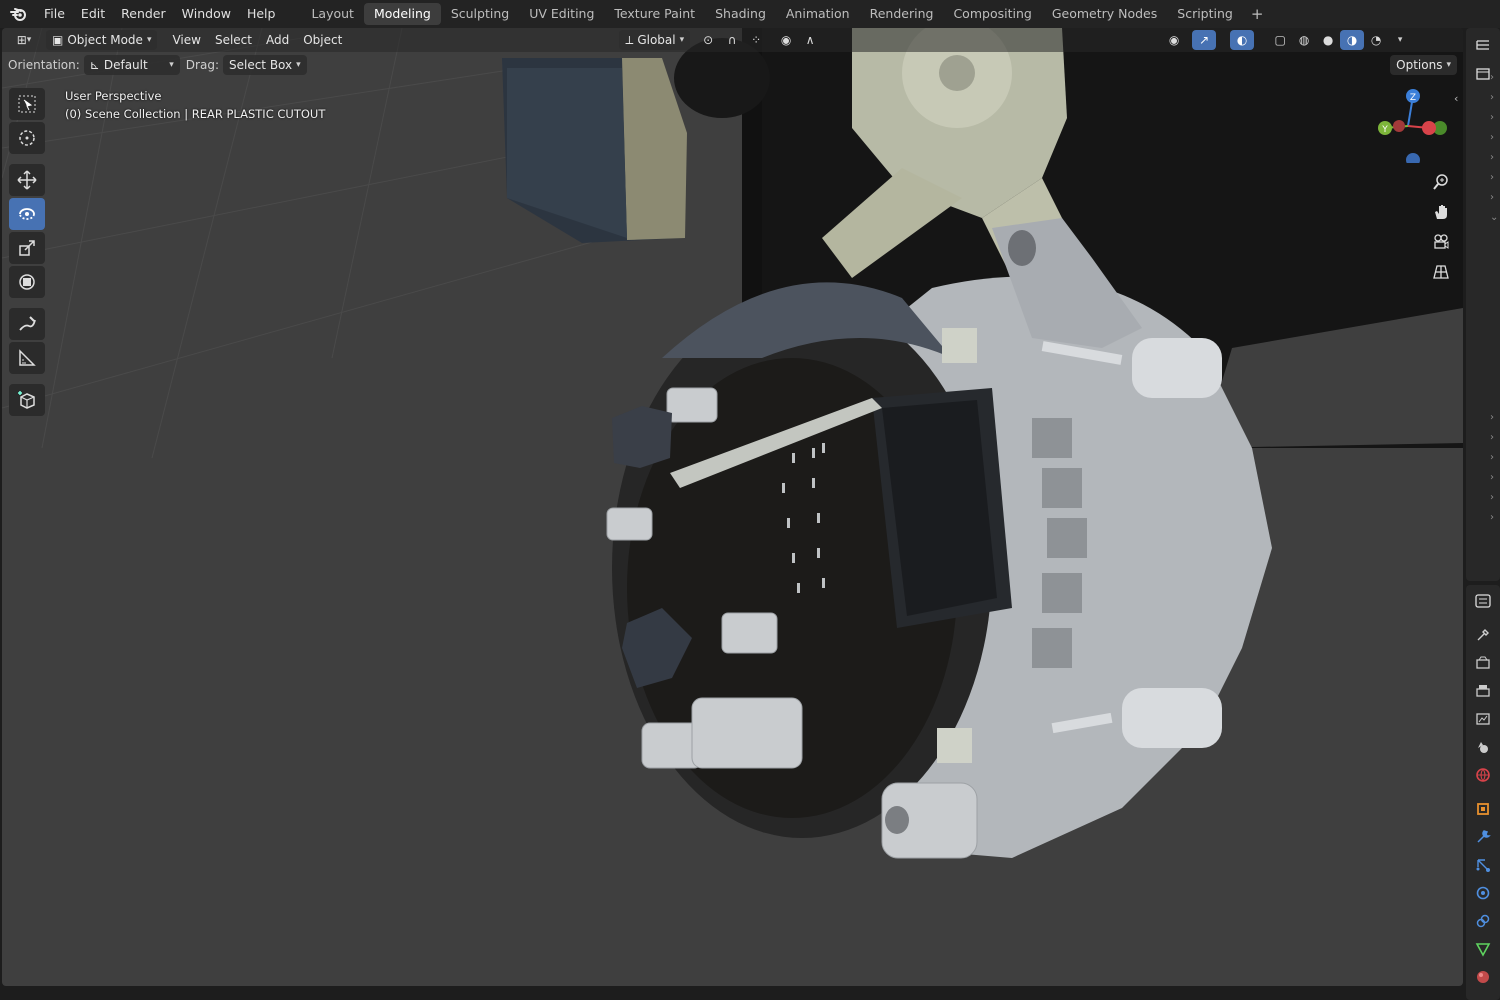 Image resolution: width=1500 pixels, height=1000 pixels. I want to click on material-properties-icon, so click(1483, 977).